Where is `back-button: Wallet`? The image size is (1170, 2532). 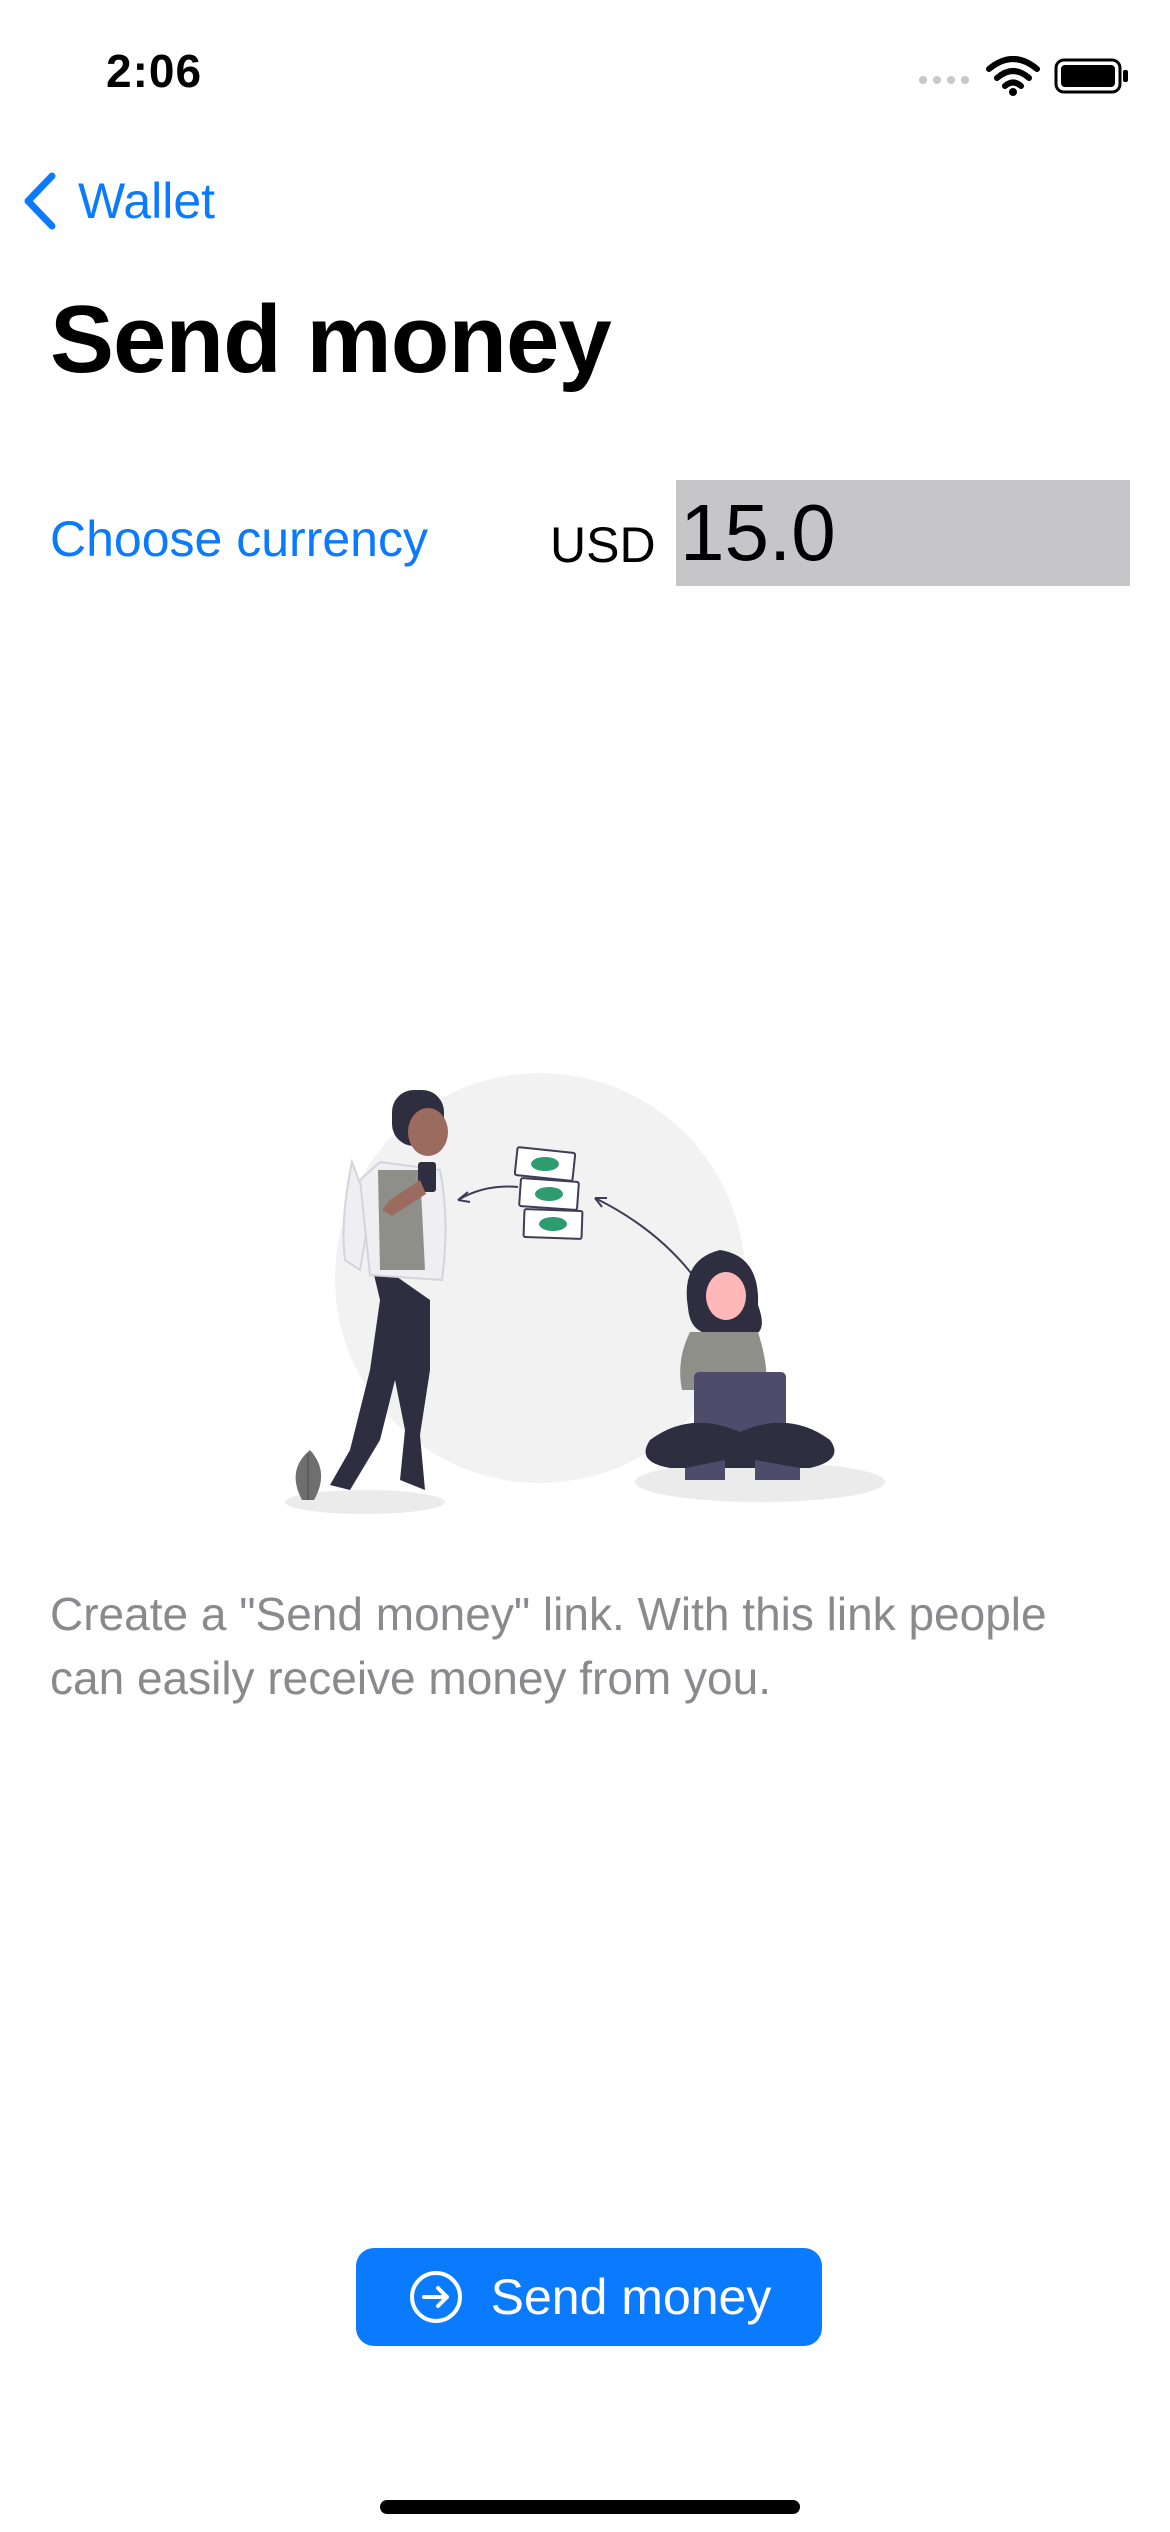 back-button: Wallet is located at coordinates (118, 201).